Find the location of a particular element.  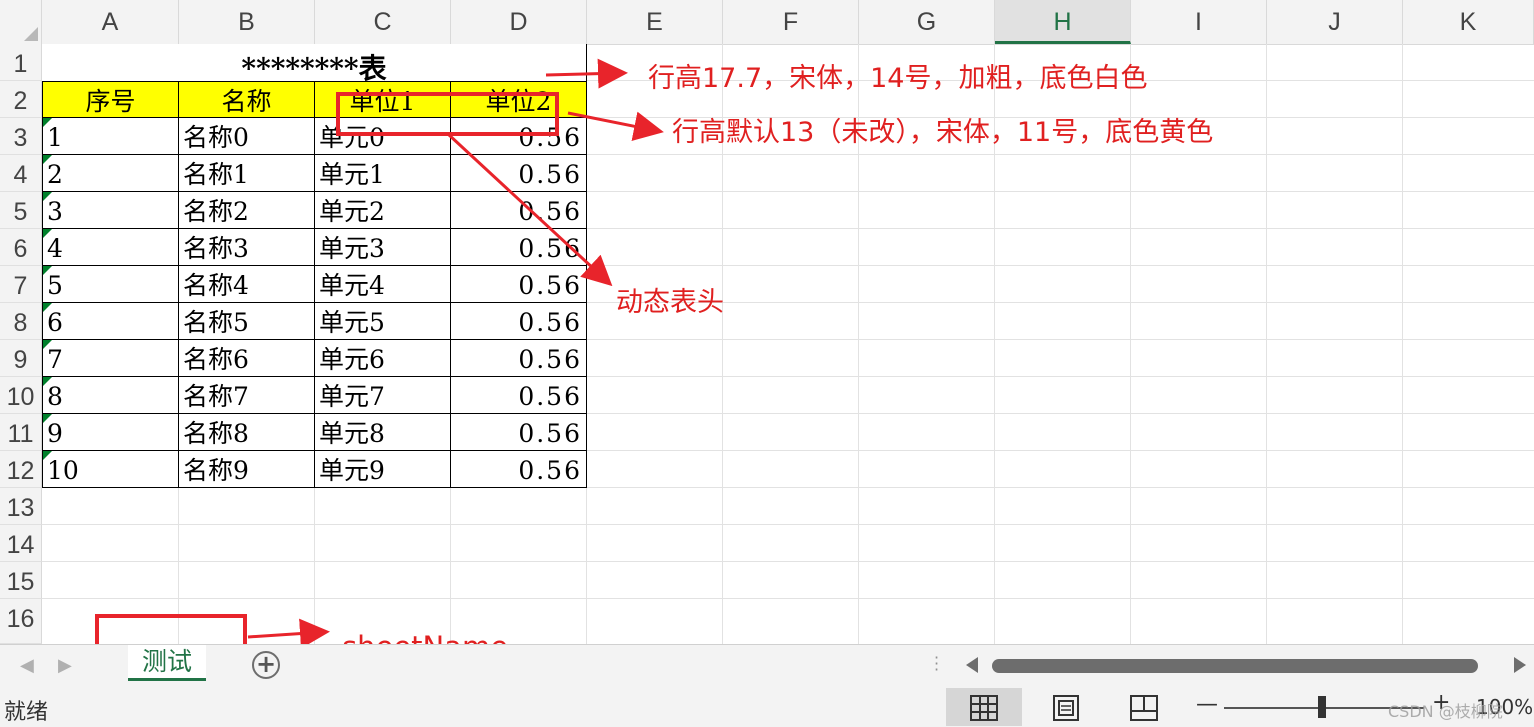

page-layout-view-button is located at coordinates (1066, 707).